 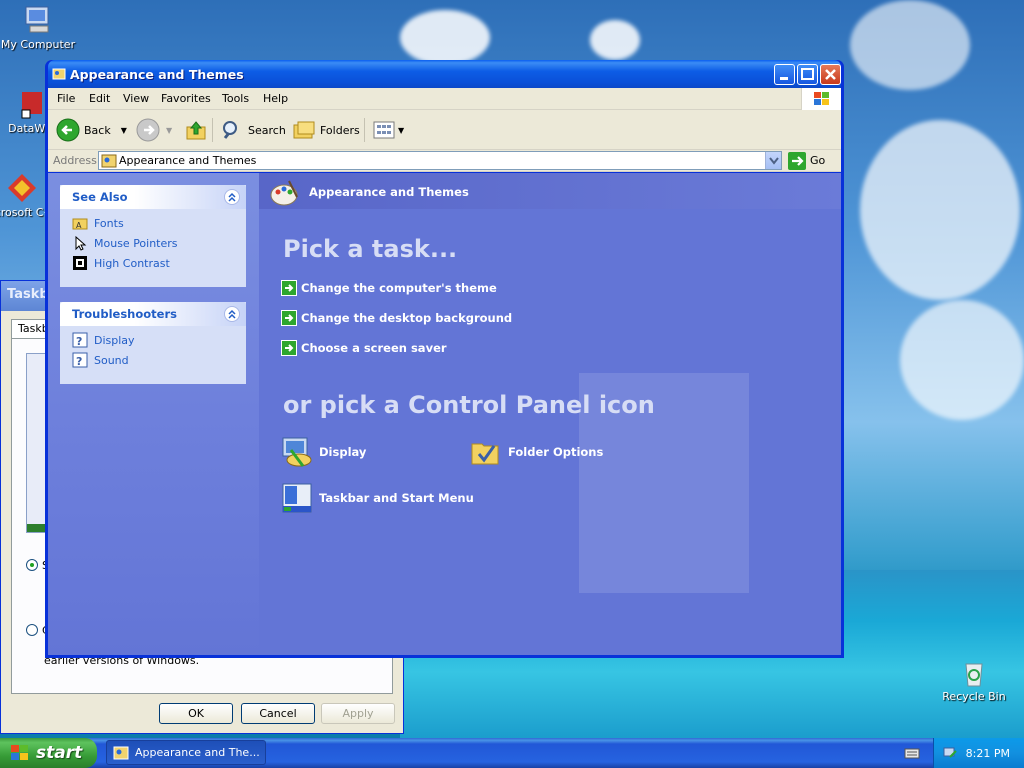 I want to click on address-bar: Address Appearance and Themes Go, so click(x=444, y=161).